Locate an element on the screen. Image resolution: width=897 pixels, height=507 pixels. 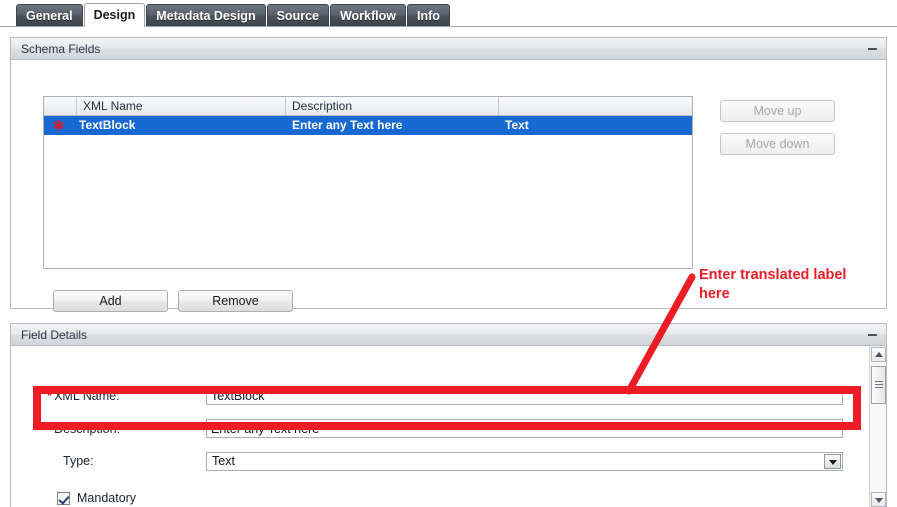
tab-source: Source is located at coordinates (297, 15).